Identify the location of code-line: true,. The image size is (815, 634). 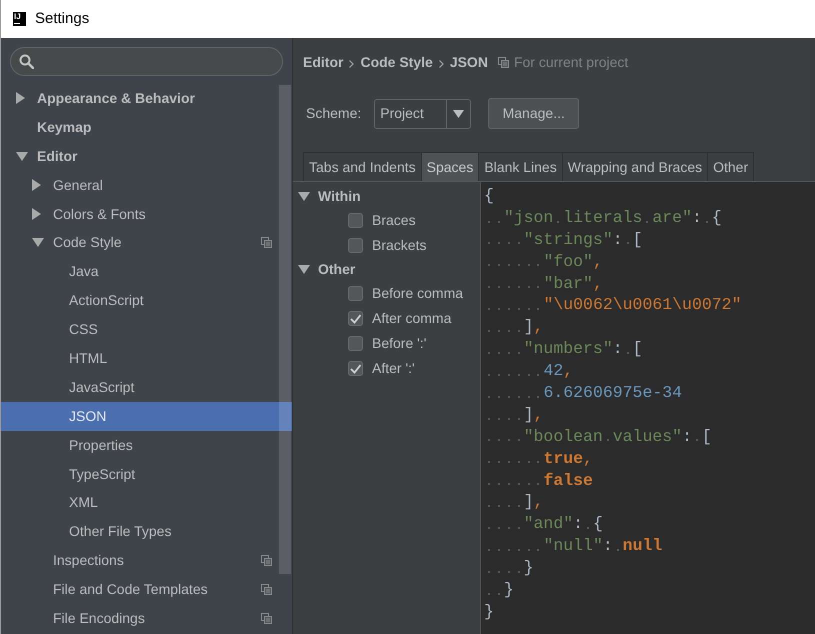
(538, 459).